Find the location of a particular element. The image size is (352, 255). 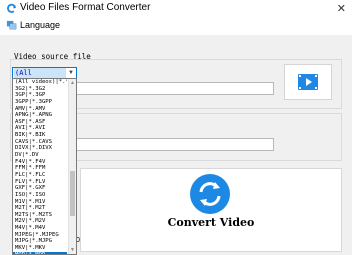

format-option: FLC|*.FLC is located at coordinates (40, 175).